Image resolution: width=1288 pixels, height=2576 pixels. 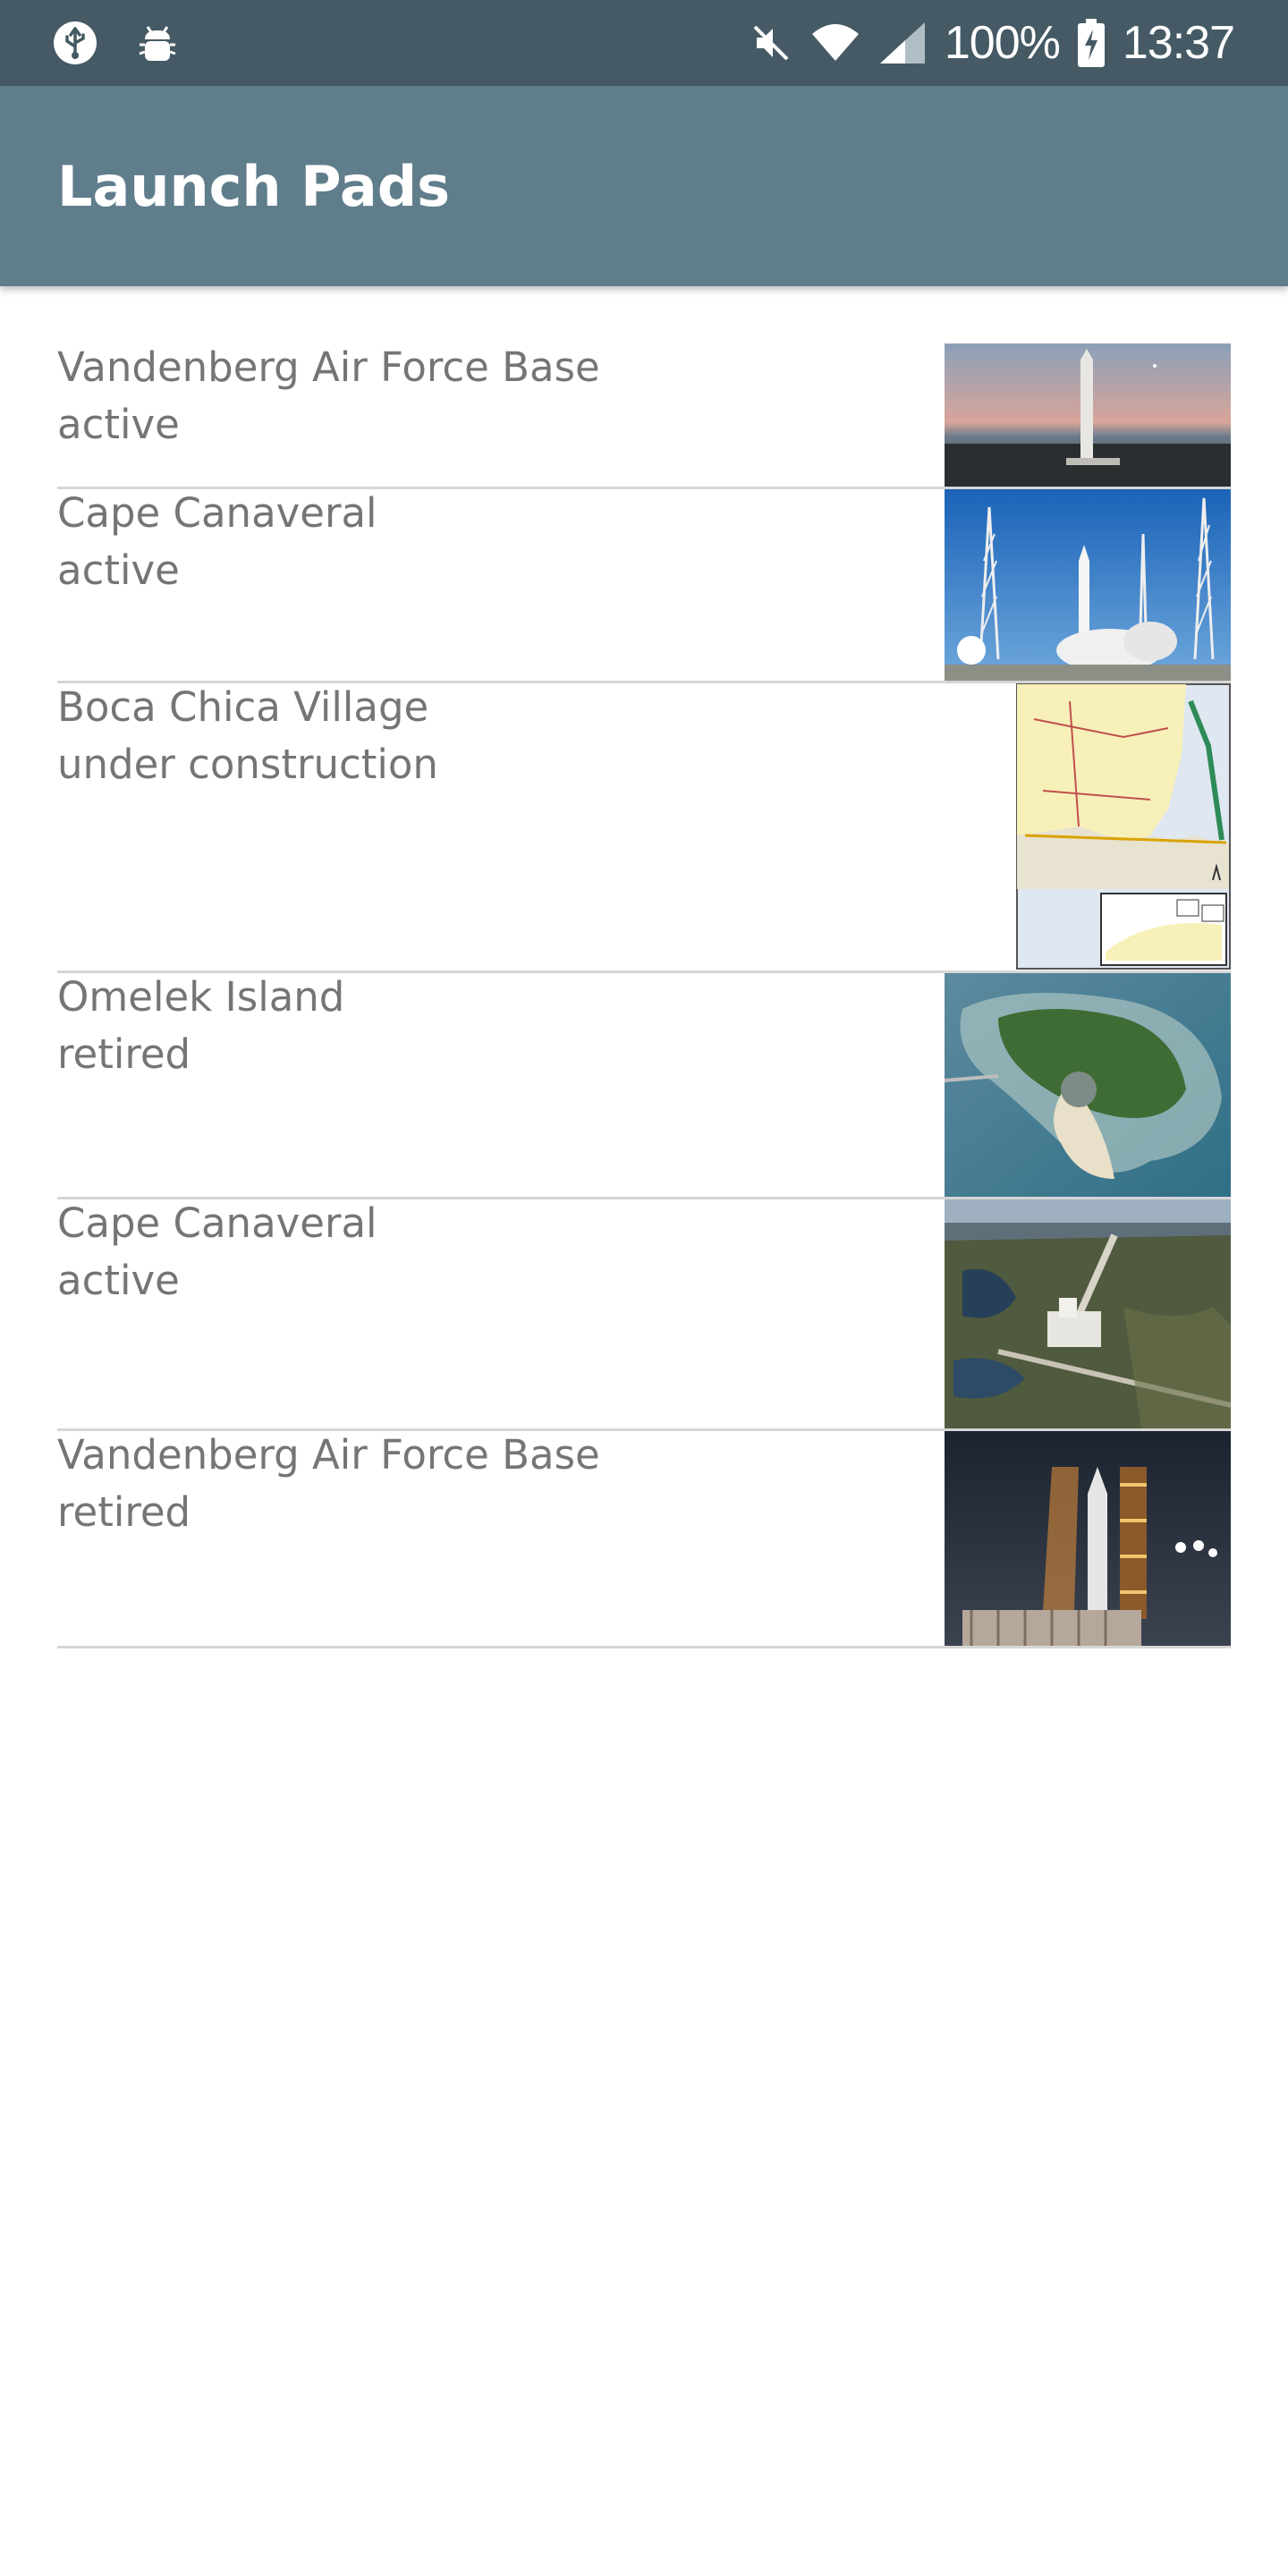 I want to click on list-item: Vandenberg Air Force Base retired, so click(x=644, y=1539).